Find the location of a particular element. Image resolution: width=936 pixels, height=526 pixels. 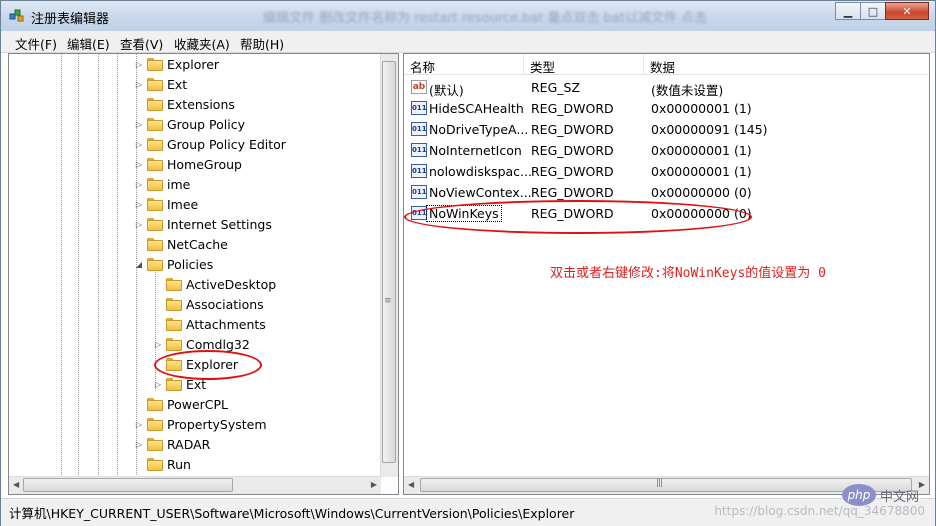

tree-item: Attachments is located at coordinates (209, 324).